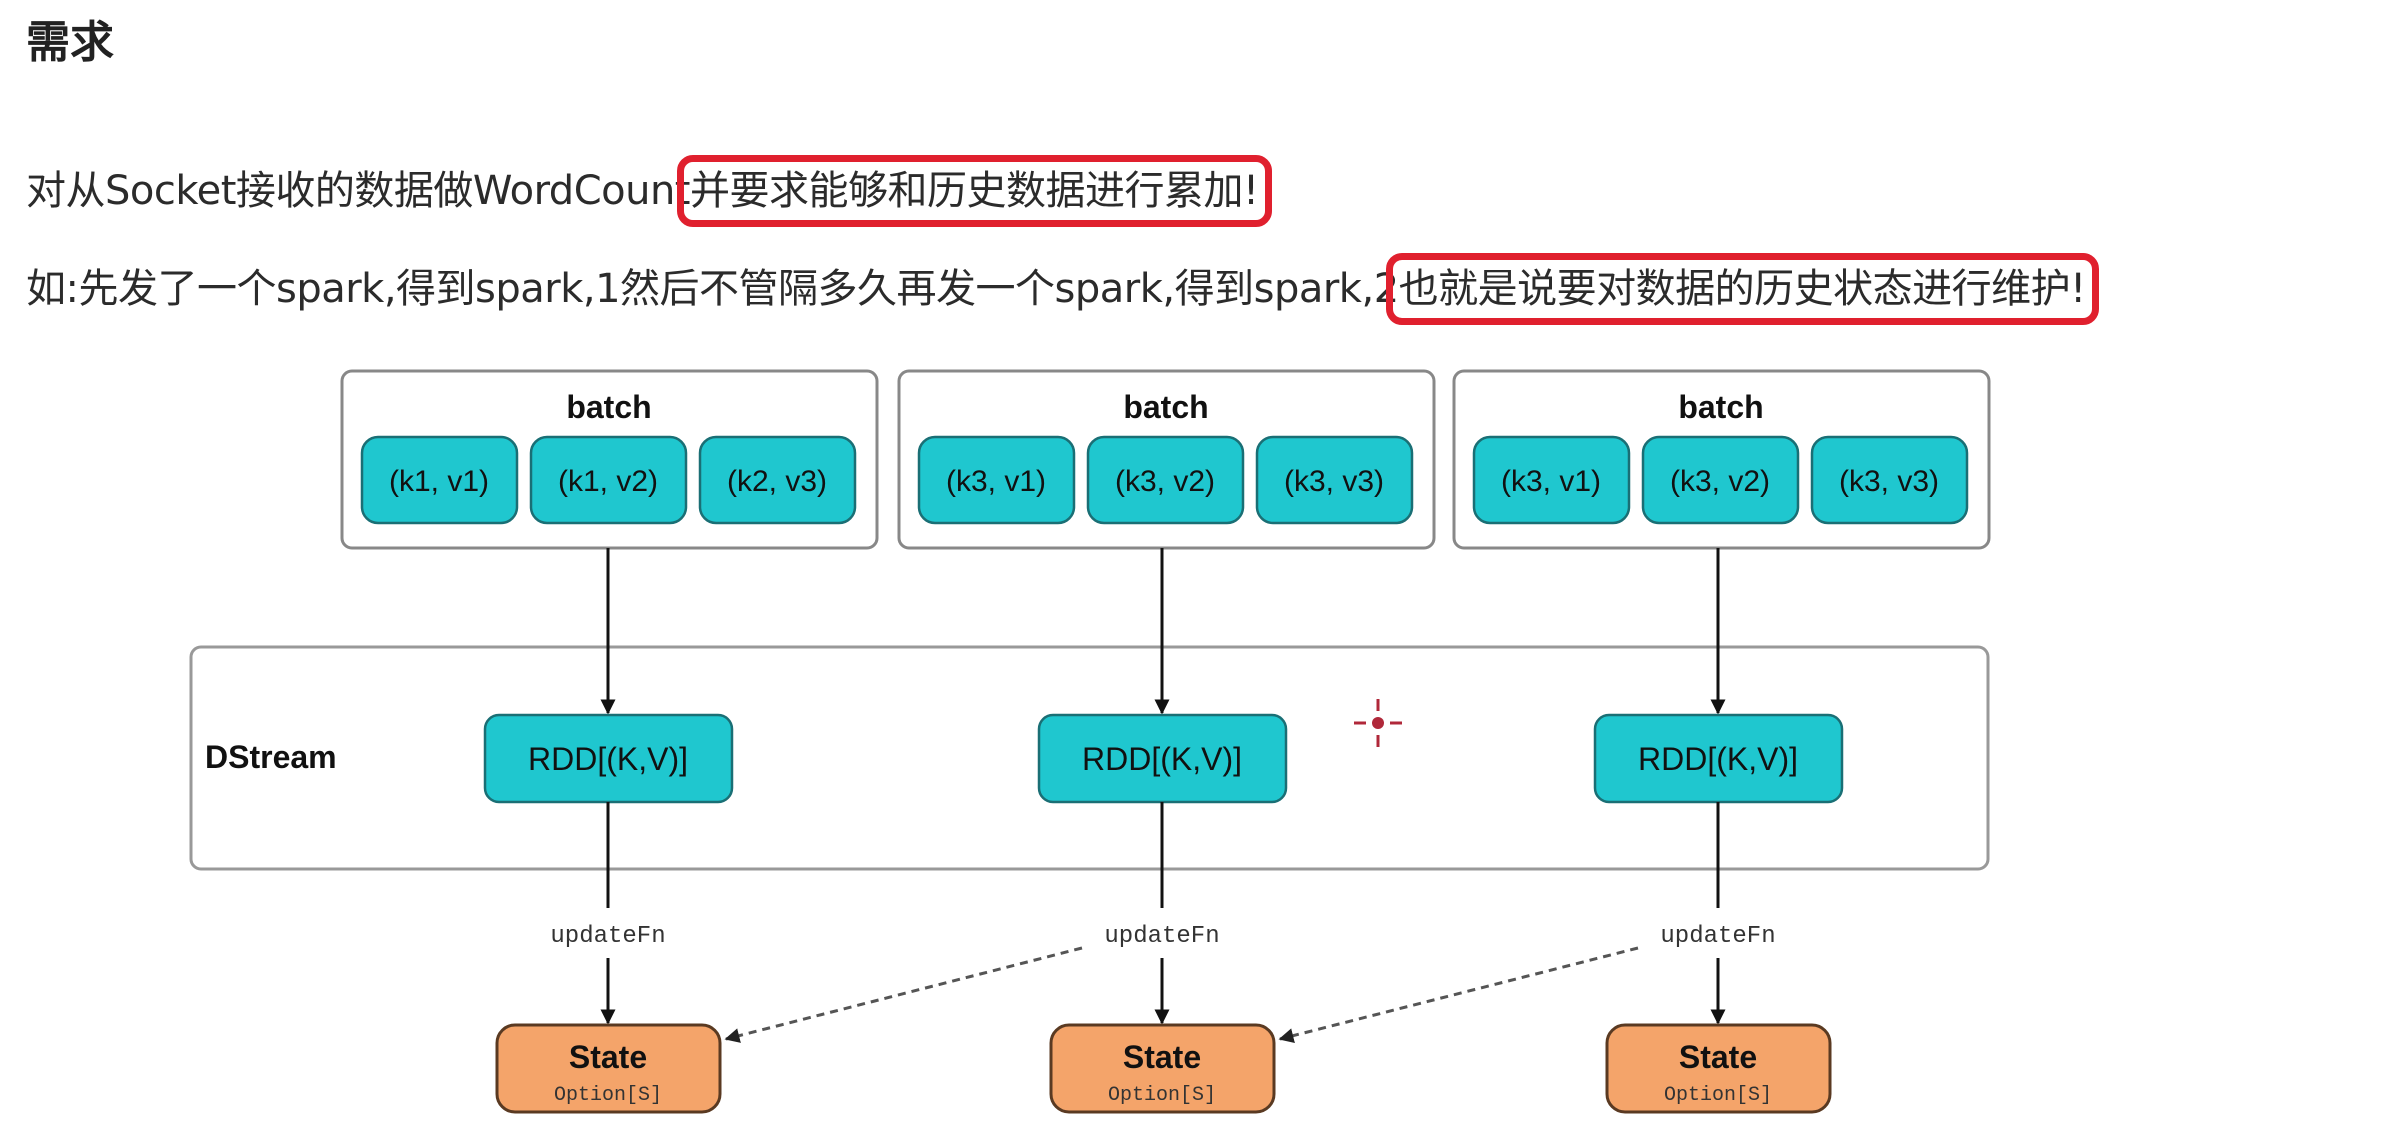 The width and height of the screenshot is (2382, 1130). I want to click on key-value-label: (k2, v3), so click(777, 481).